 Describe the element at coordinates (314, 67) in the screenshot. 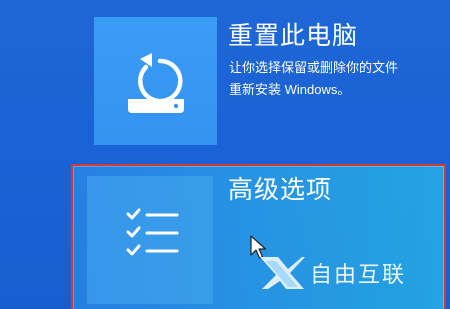

I see `reset-pc-description-line1: 让你选择保留或删除你的文件` at that location.